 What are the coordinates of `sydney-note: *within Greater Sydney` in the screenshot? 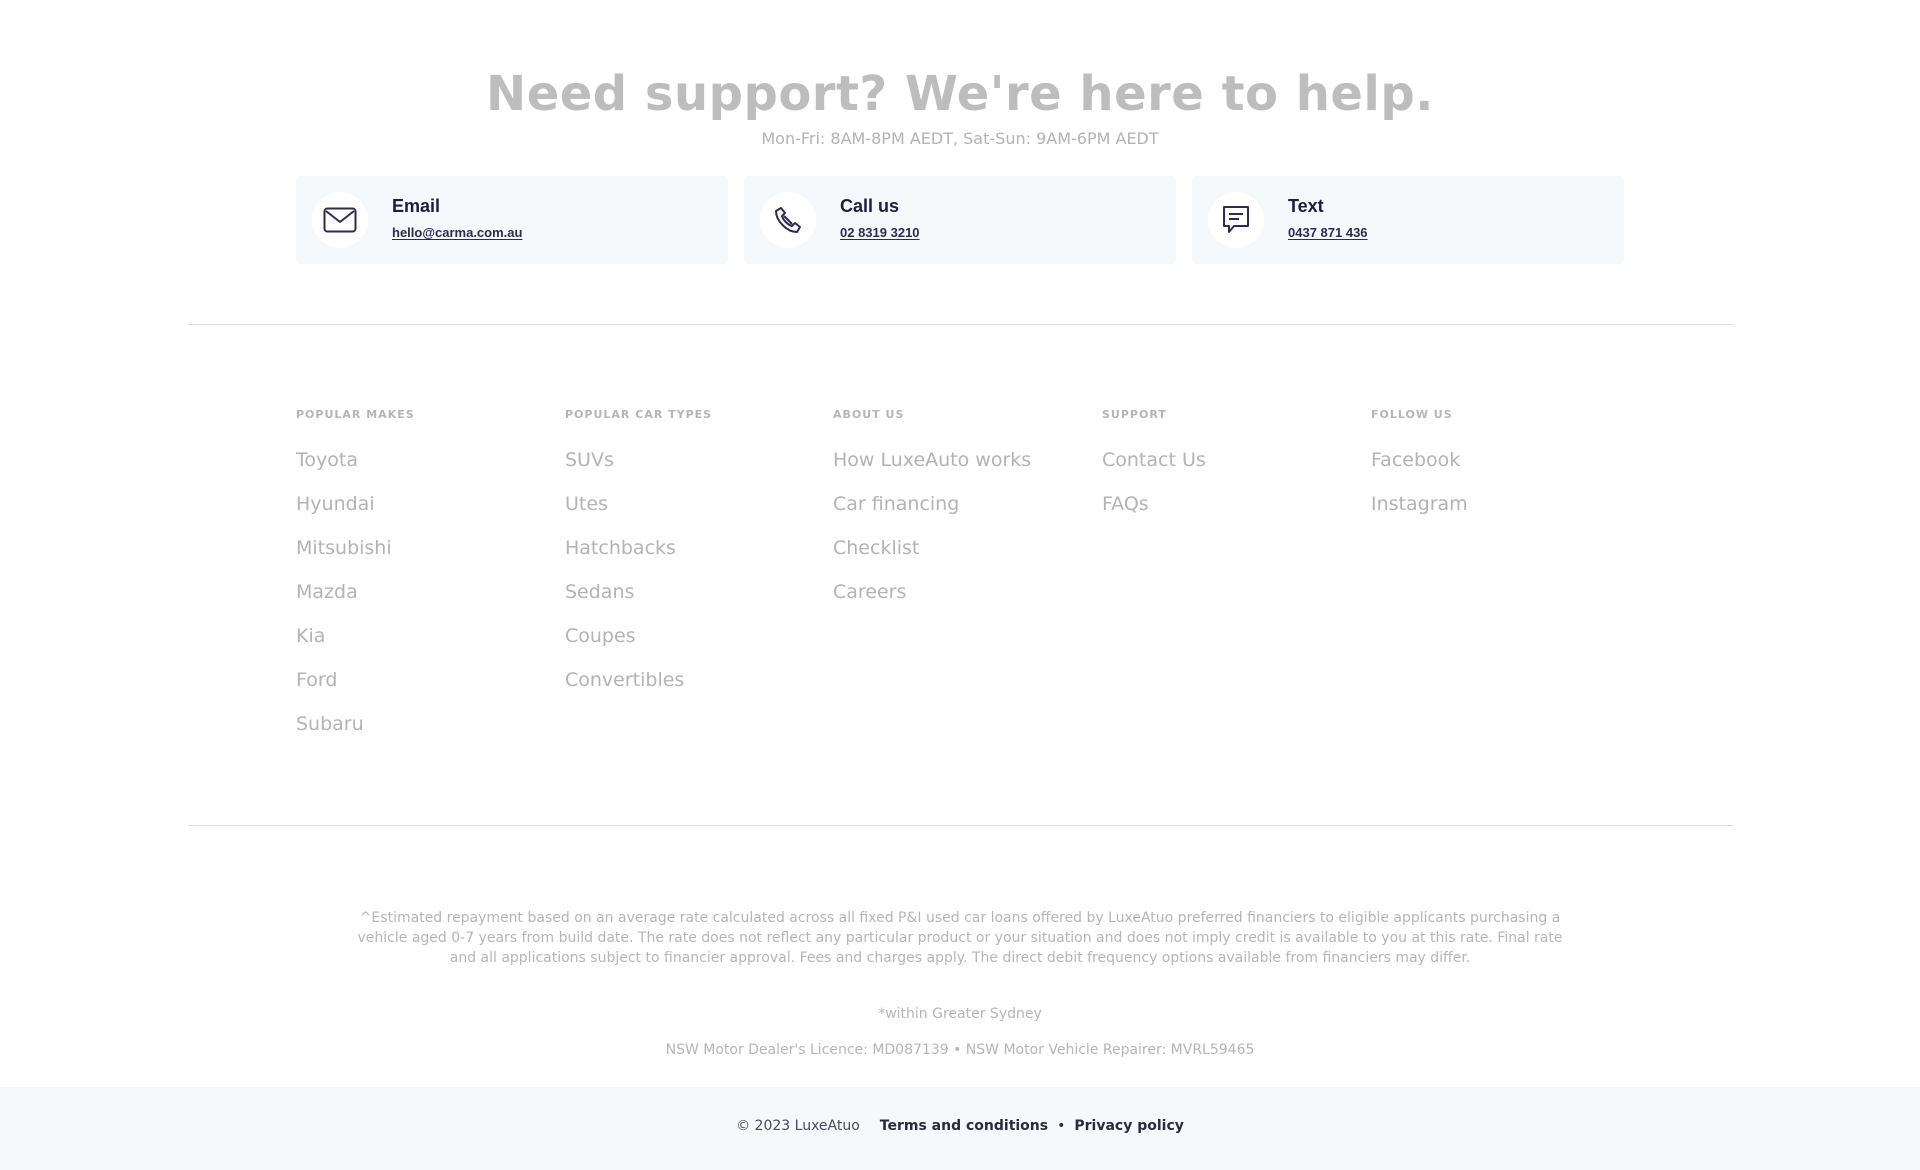 It's located at (960, 1014).